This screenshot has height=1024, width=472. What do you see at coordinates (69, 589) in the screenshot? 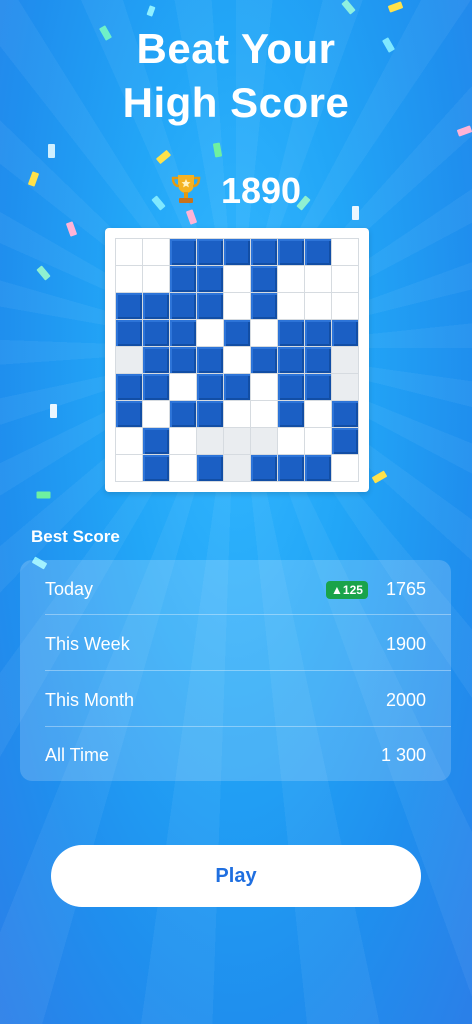
I see `row-label: Today` at bounding box center [69, 589].